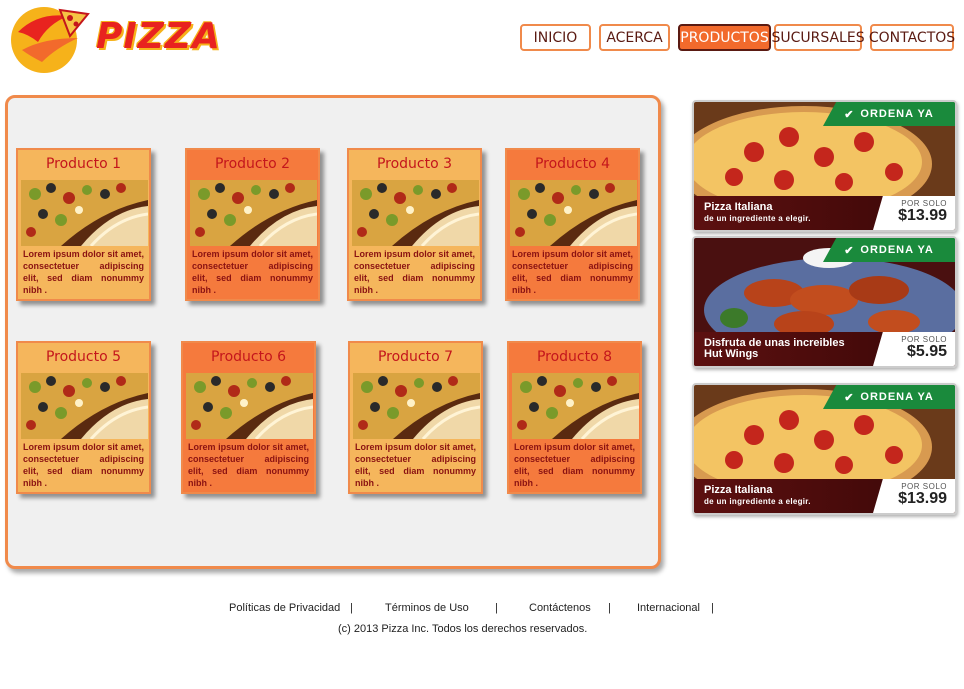 The height and width of the screenshot is (689, 964). I want to click on pizza-logo: PIZZA, so click(115, 38).